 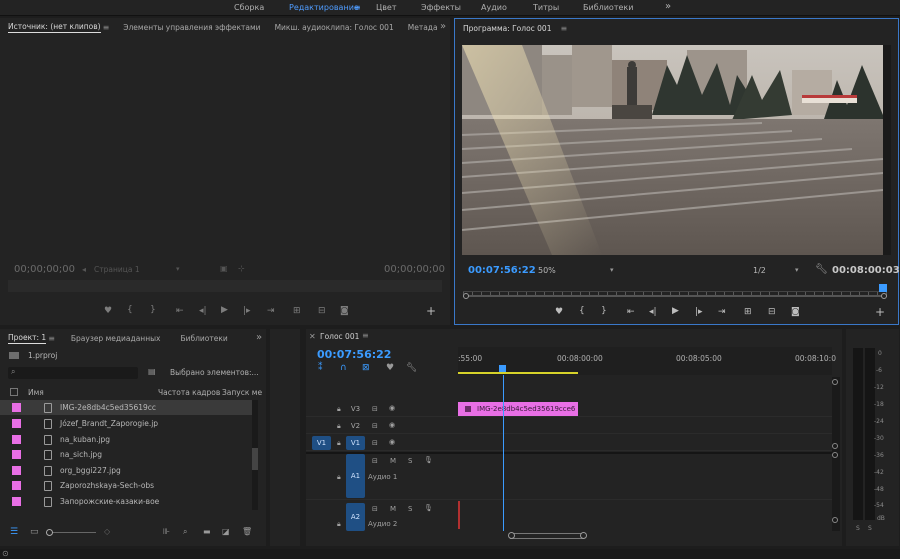 What do you see at coordinates (518, 373) in the screenshot?
I see `work-area-bar` at bounding box center [518, 373].